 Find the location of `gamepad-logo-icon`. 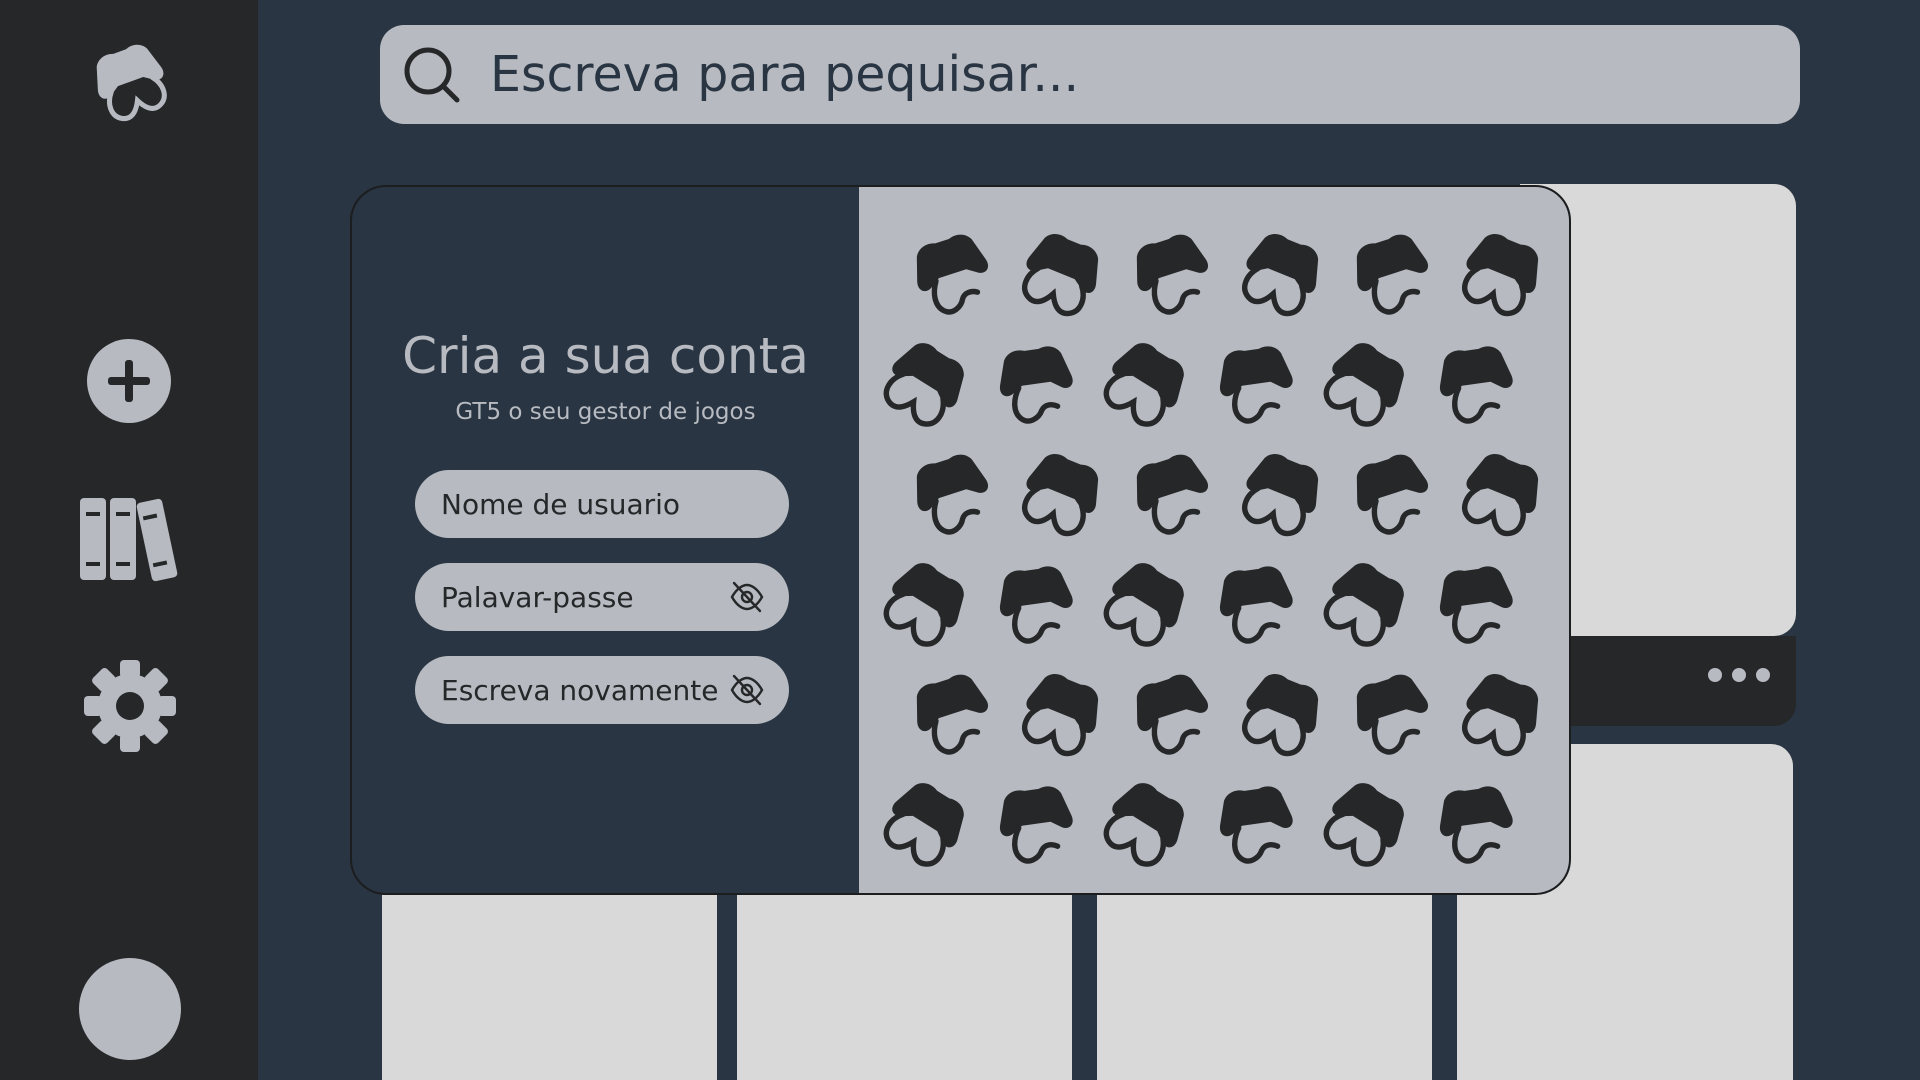

gamepad-logo-icon is located at coordinates (130, 80).